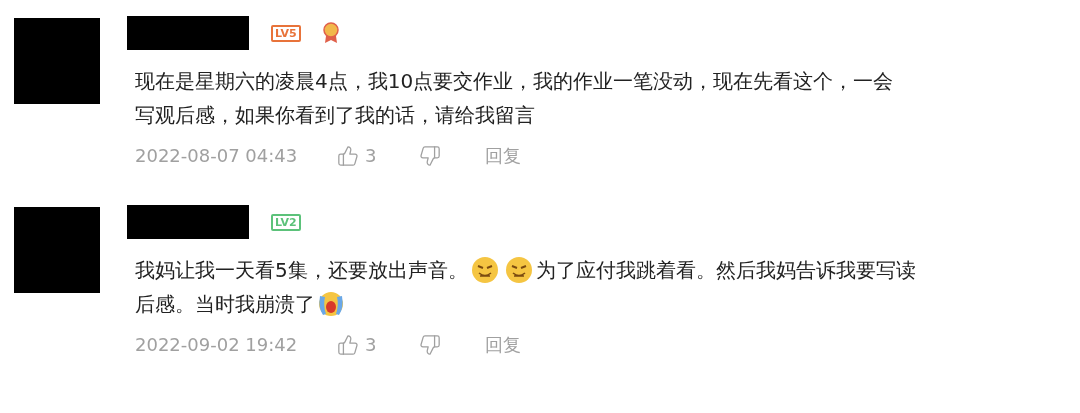  I want to click on level-badge: LV5, so click(286, 33).